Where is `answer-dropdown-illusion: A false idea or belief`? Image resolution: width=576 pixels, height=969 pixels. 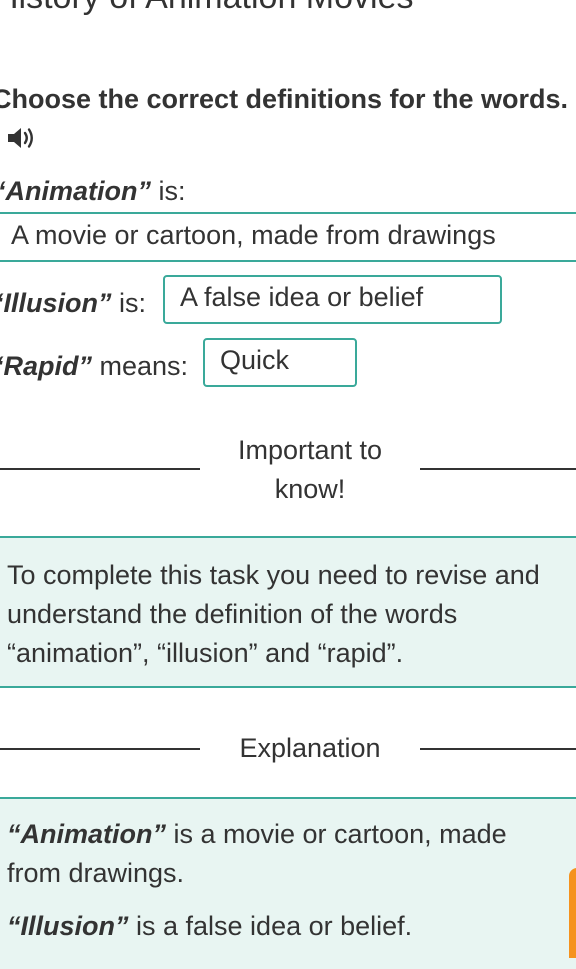 answer-dropdown-illusion: A false idea or belief is located at coordinates (332, 299).